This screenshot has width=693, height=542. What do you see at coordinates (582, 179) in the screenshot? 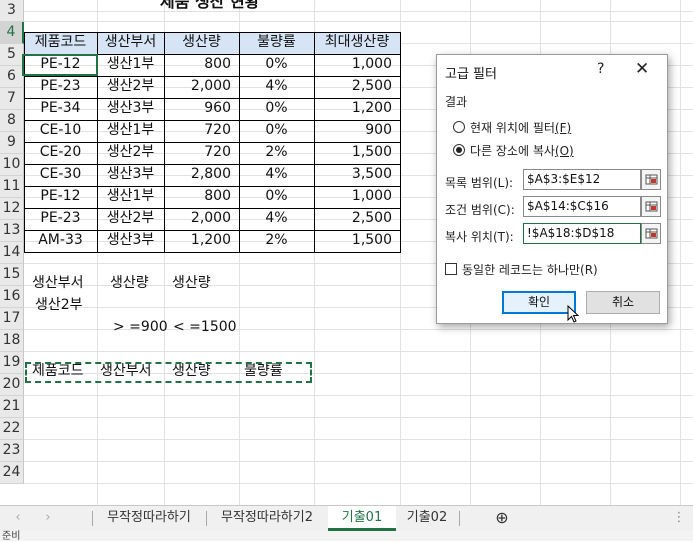
I see `list-range-input: $A$3:$E$12` at bounding box center [582, 179].